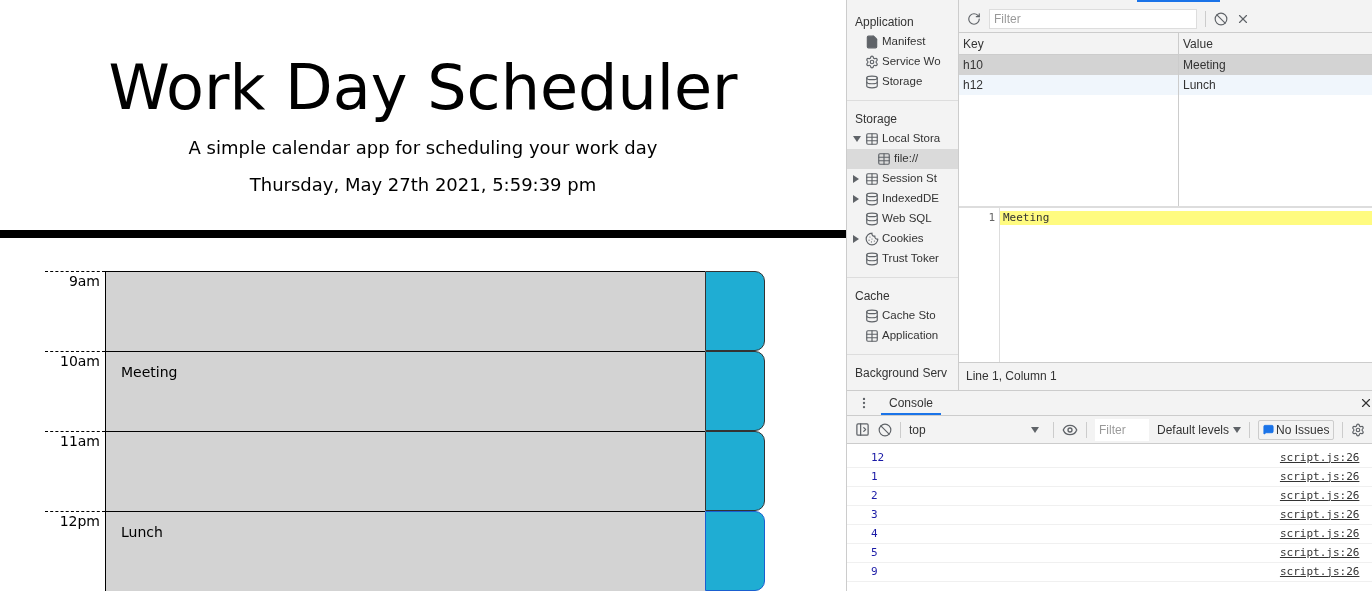  Describe the element at coordinates (875, 495) in the screenshot. I see `log-value: 2` at that location.